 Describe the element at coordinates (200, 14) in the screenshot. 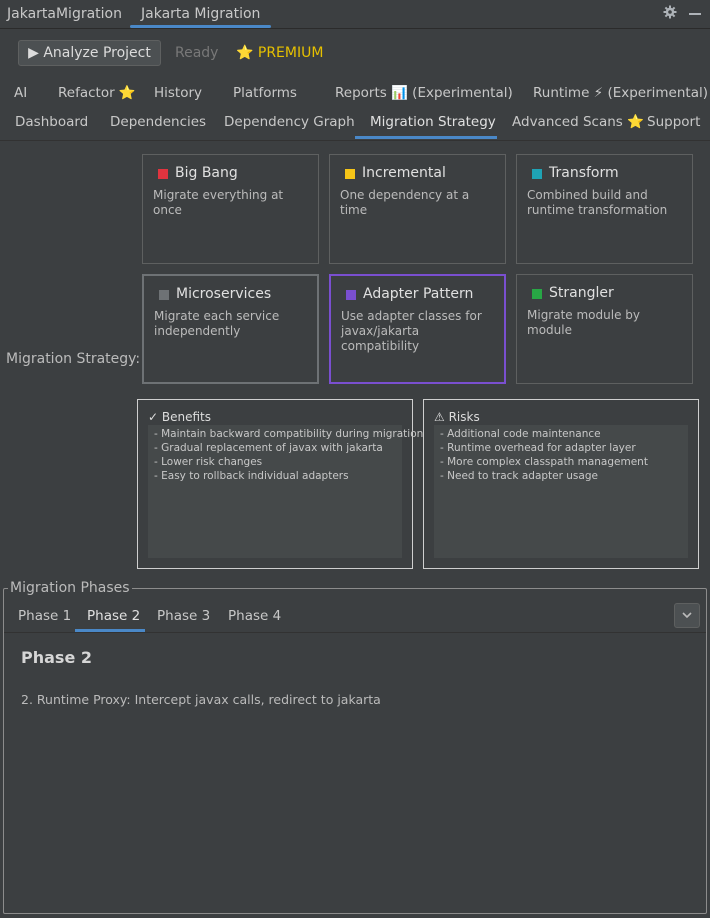

I see `tool-tab-jakarta-migration: Jakarta Migration` at that location.